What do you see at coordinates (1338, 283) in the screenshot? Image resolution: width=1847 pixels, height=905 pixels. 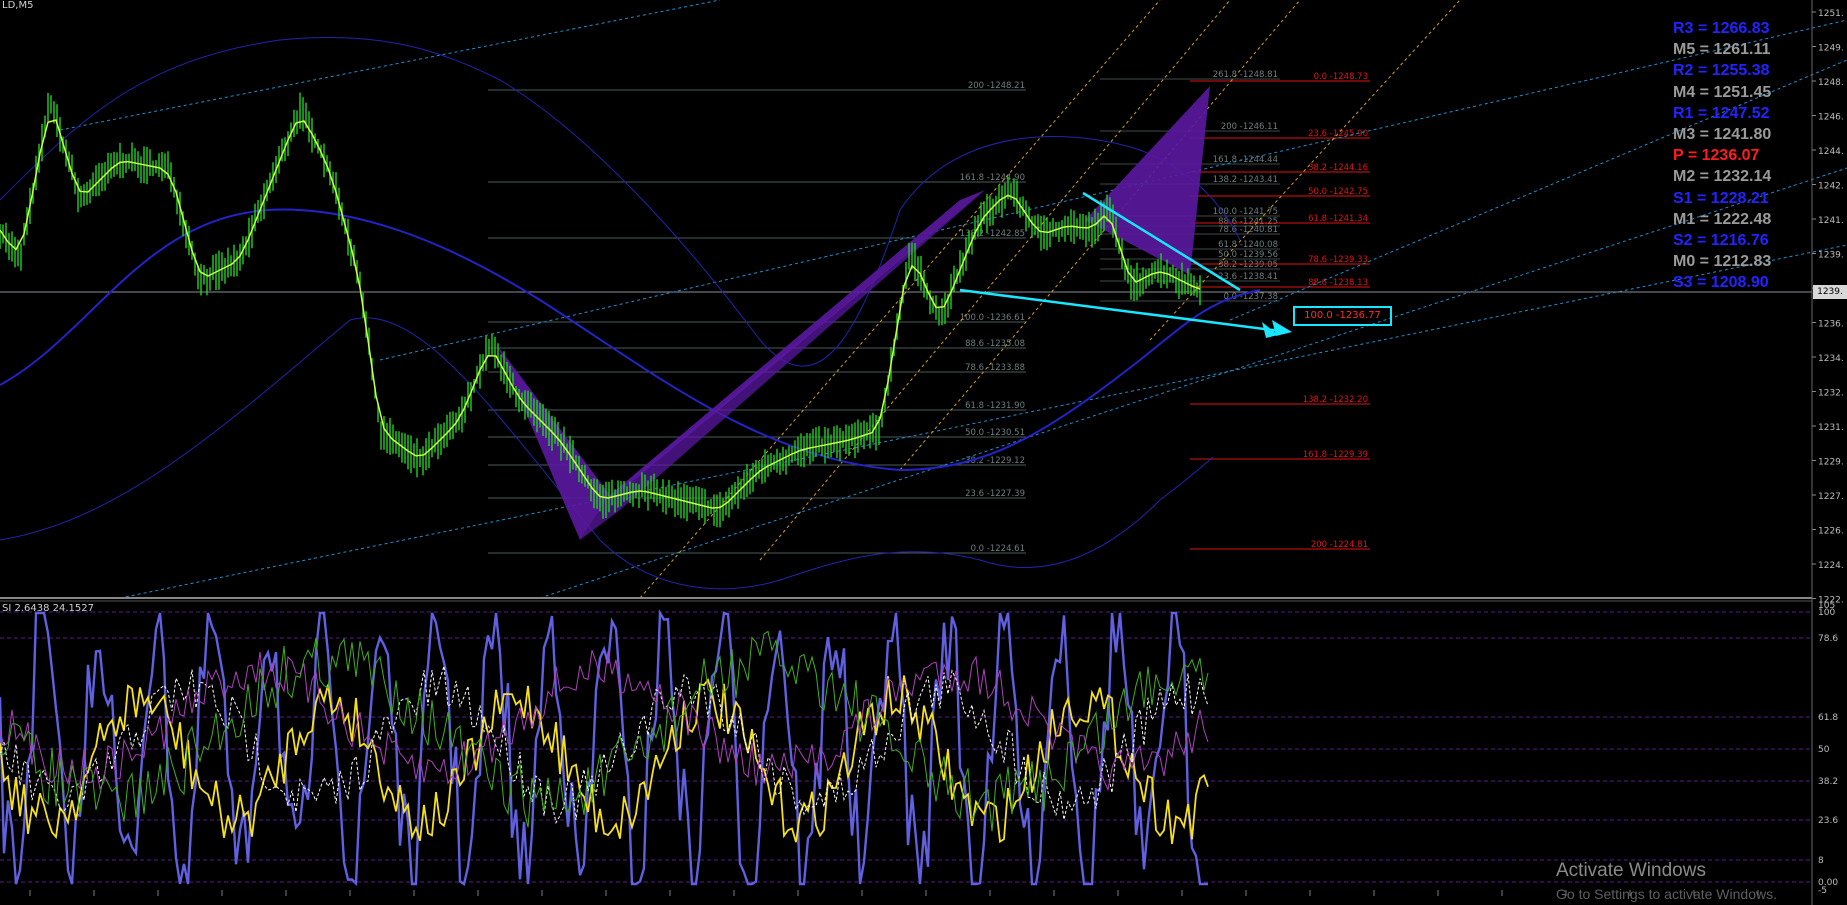 I see `fib-red-label: 88.6 -1238.13` at bounding box center [1338, 283].